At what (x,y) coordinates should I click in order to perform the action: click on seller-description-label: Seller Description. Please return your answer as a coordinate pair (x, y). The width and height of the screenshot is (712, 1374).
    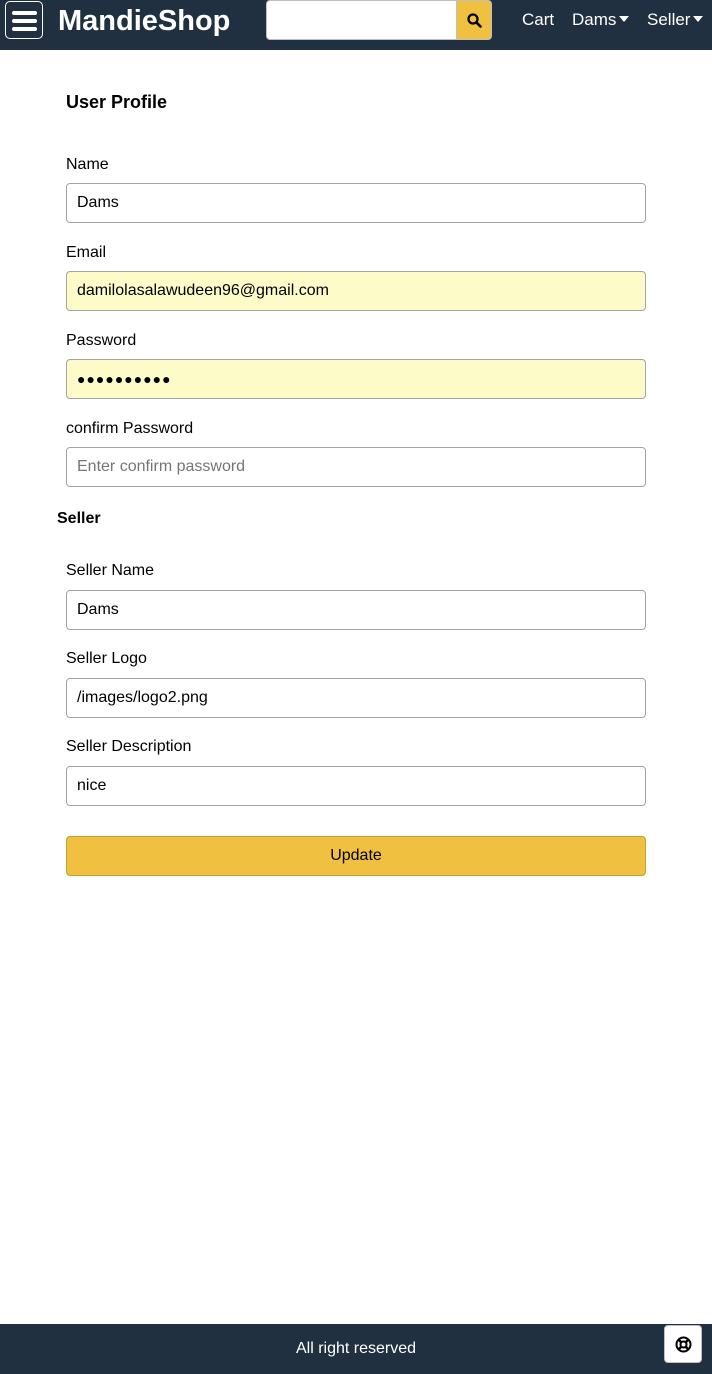
    Looking at the image, I should click on (129, 746).